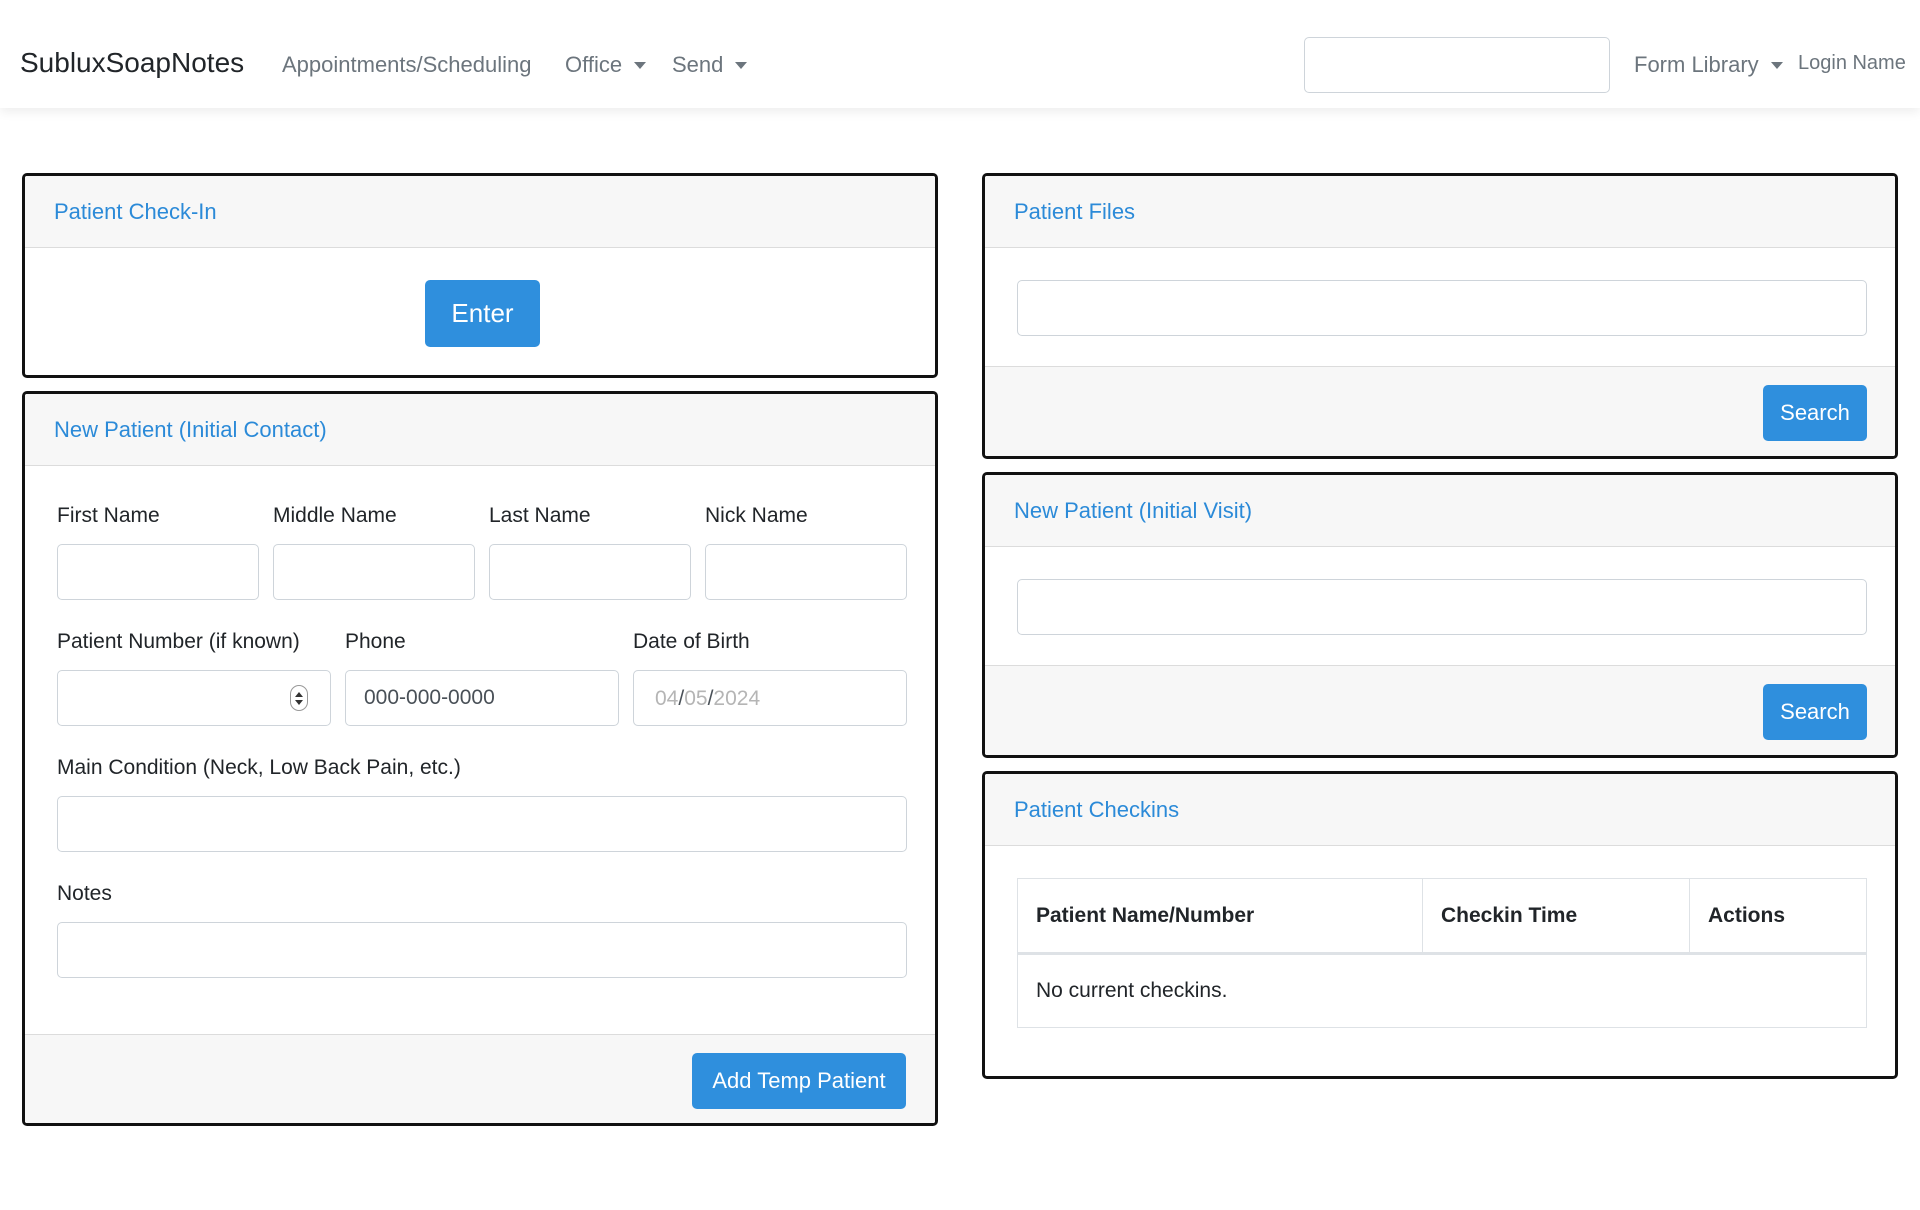  I want to click on phone-input, so click(482, 698).